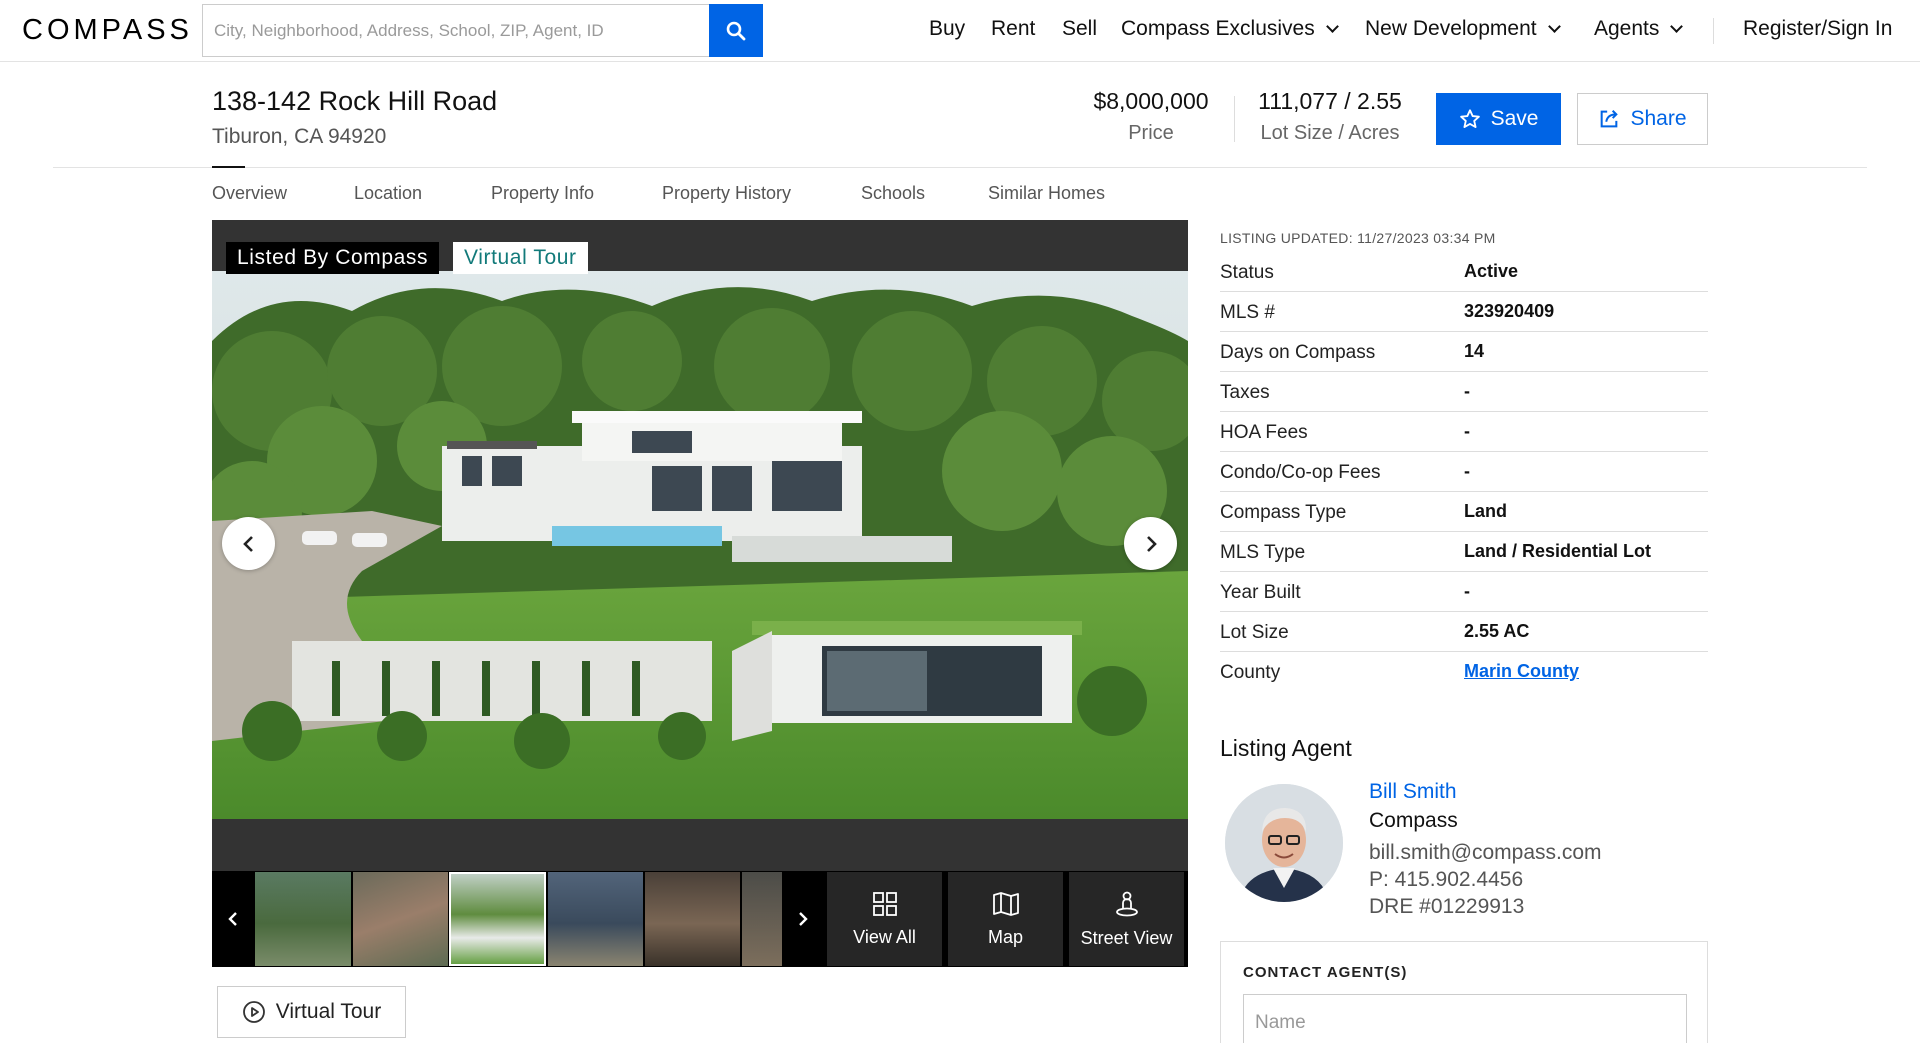  What do you see at coordinates (1610, 119) in the screenshot?
I see `share-icon` at bounding box center [1610, 119].